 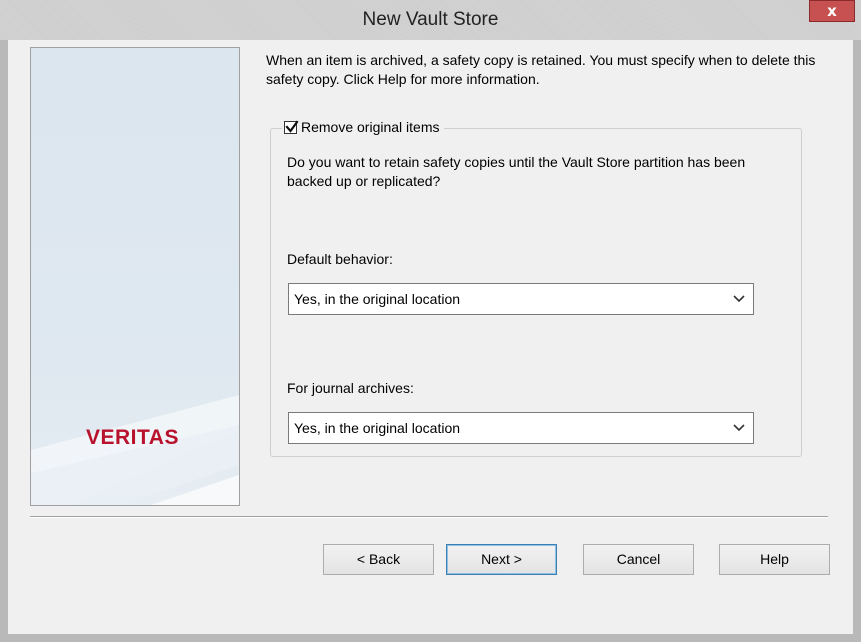 I want to click on close-icon: x, so click(x=832, y=11).